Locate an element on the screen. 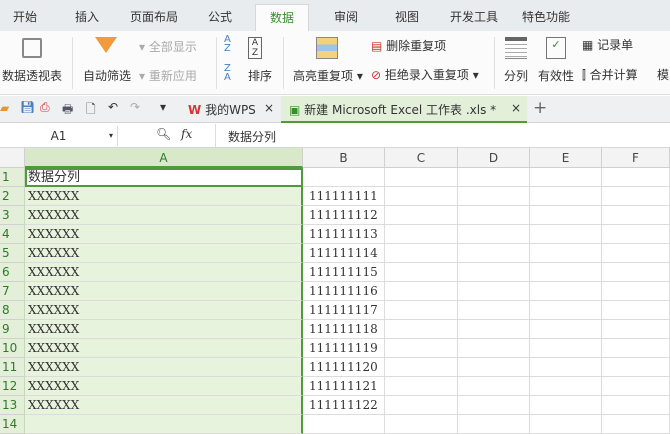 This screenshot has width=670, height=434. formula-input: 数据分列 is located at coordinates (442, 135).